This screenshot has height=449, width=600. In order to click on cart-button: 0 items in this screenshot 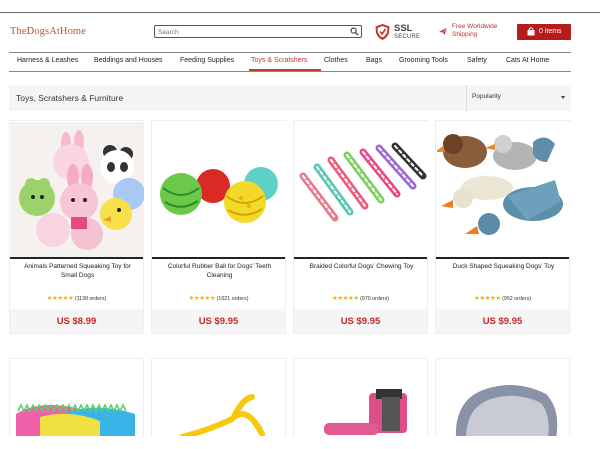, I will do `click(544, 32)`.